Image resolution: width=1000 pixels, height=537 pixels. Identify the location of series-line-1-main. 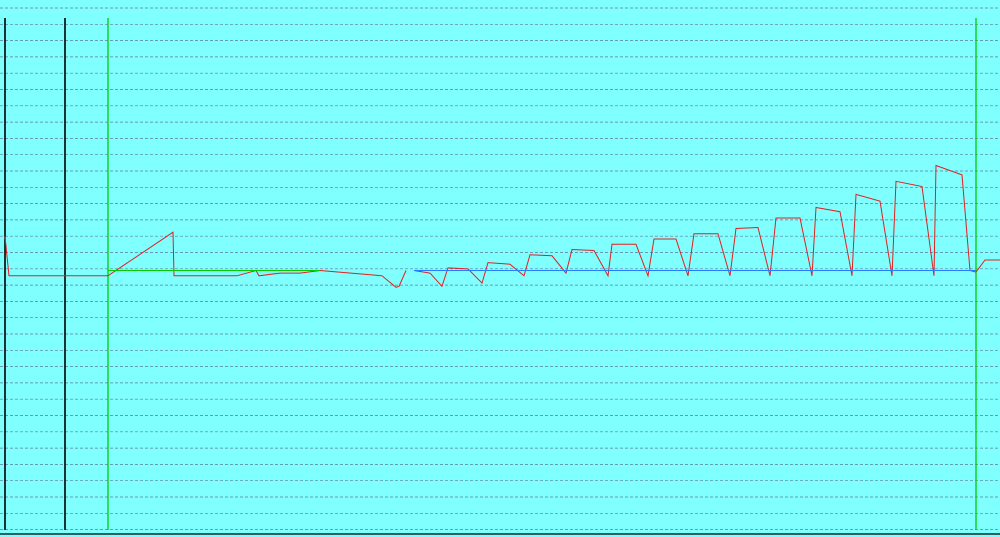
(706, 226).